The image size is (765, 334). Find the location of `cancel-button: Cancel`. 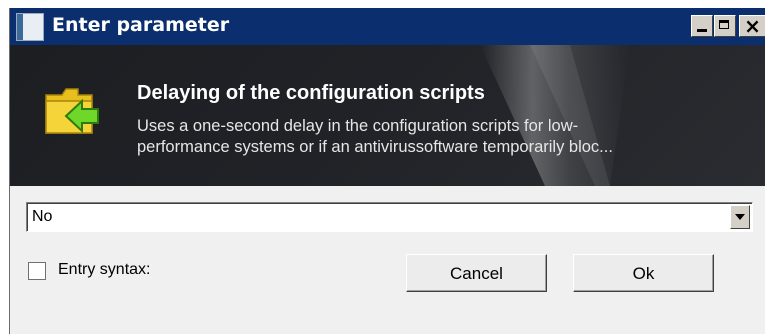

cancel-button: Cancel is located at coordinates (476, 273).